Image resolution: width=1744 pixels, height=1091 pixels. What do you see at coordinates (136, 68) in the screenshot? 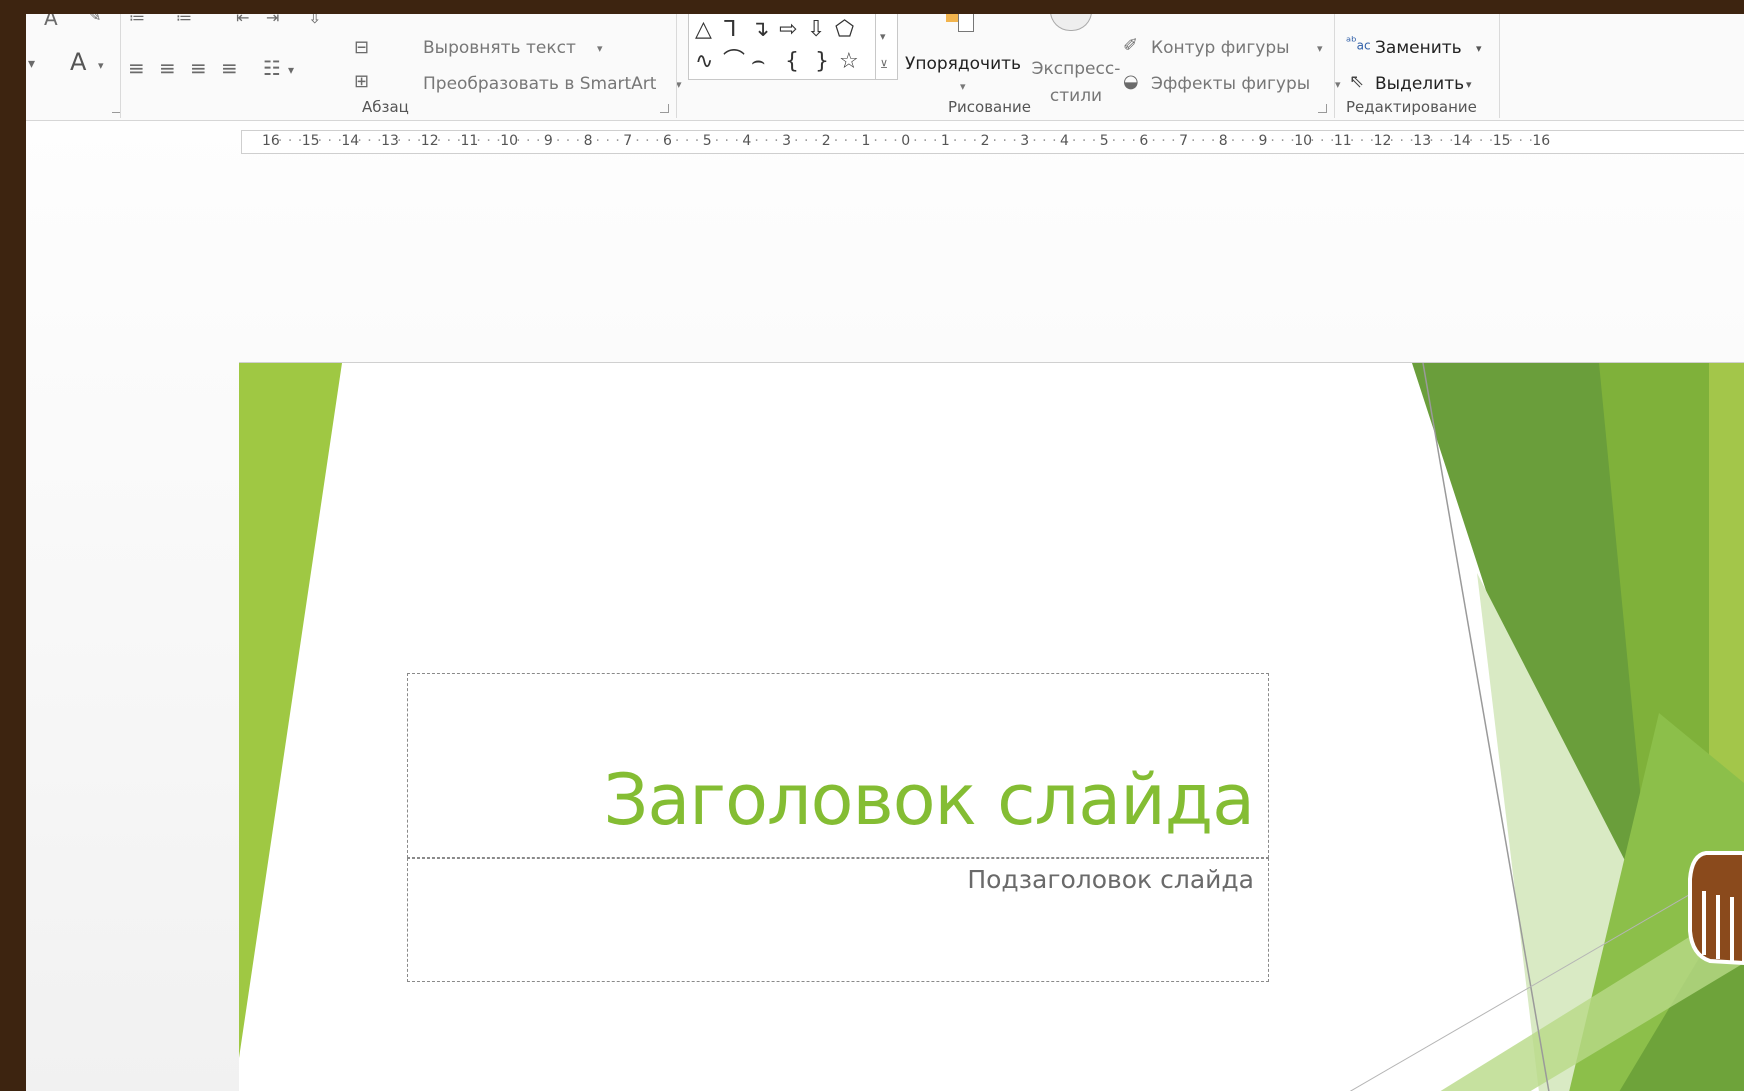
I see `align-left-icon: ≡` at bounding box center [136, 68].